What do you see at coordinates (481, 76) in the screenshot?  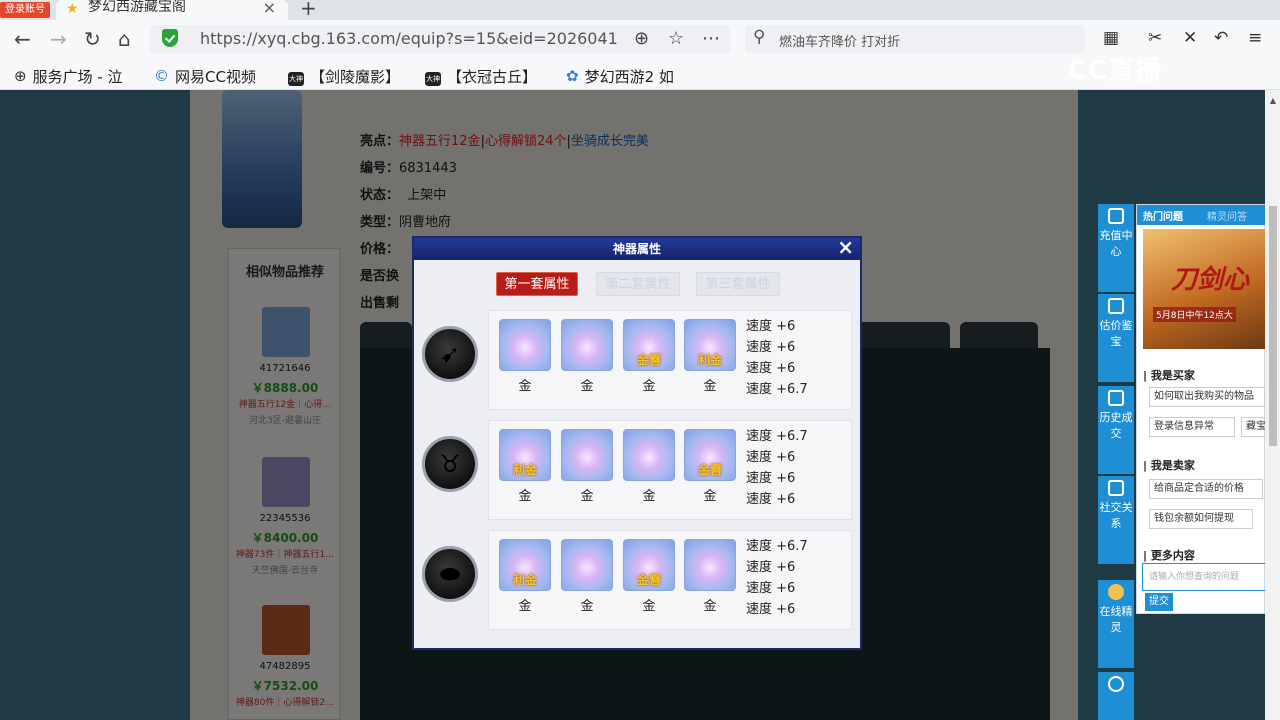 I see `bookmark-item: 大神 【衣冠古丘】` at bounding box center [481, 76].